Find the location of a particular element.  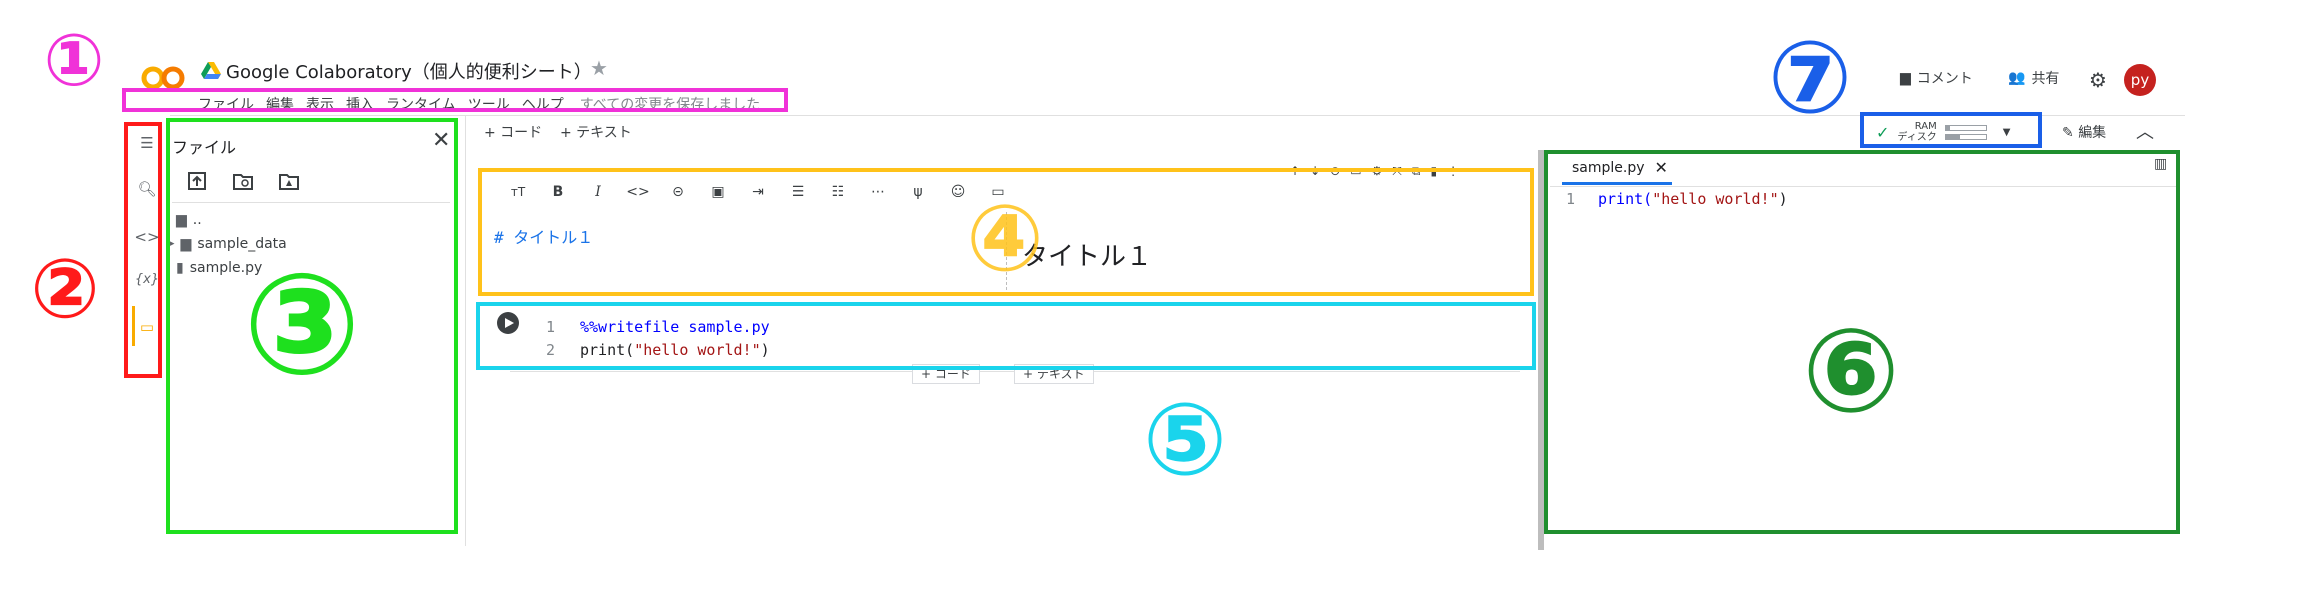

annotation-number-7: ⑦ is located at coordinates (1810, 77).